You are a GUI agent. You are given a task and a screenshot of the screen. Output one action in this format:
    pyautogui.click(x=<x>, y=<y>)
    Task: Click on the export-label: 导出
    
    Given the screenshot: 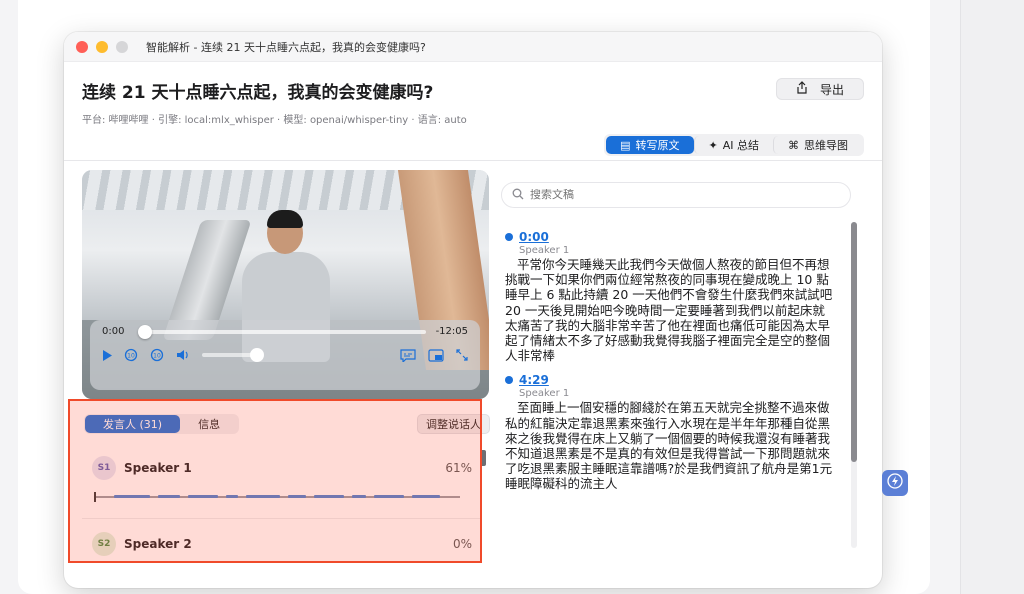 What is the action you would take?
    pyautogui.click(x=831, y=89)
    